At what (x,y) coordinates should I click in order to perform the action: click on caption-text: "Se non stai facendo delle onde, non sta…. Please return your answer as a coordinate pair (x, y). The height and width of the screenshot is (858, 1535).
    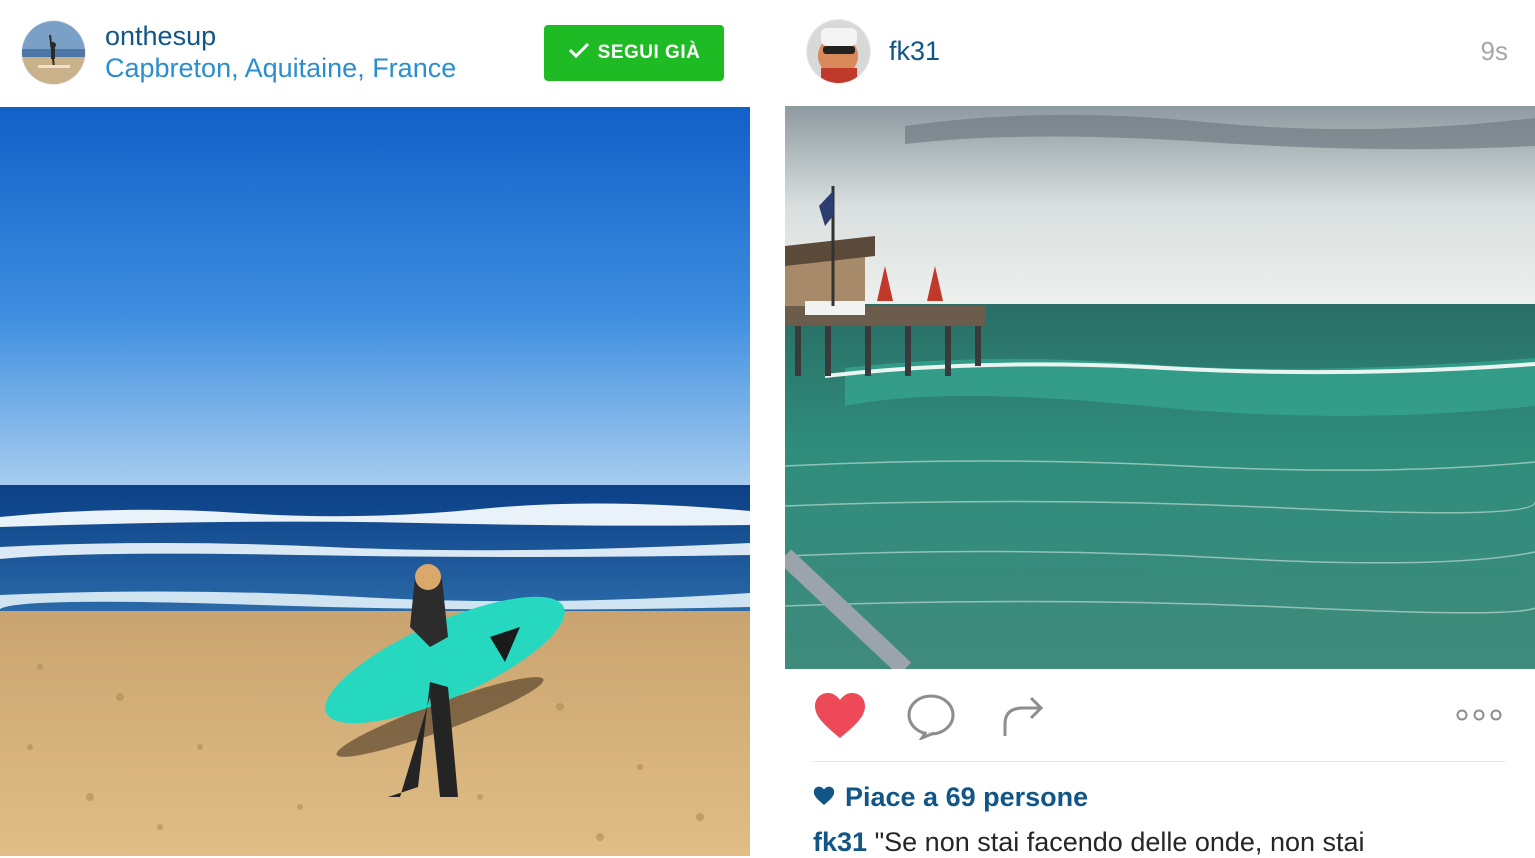
    Looking at the image, I should click on (1119, 842).